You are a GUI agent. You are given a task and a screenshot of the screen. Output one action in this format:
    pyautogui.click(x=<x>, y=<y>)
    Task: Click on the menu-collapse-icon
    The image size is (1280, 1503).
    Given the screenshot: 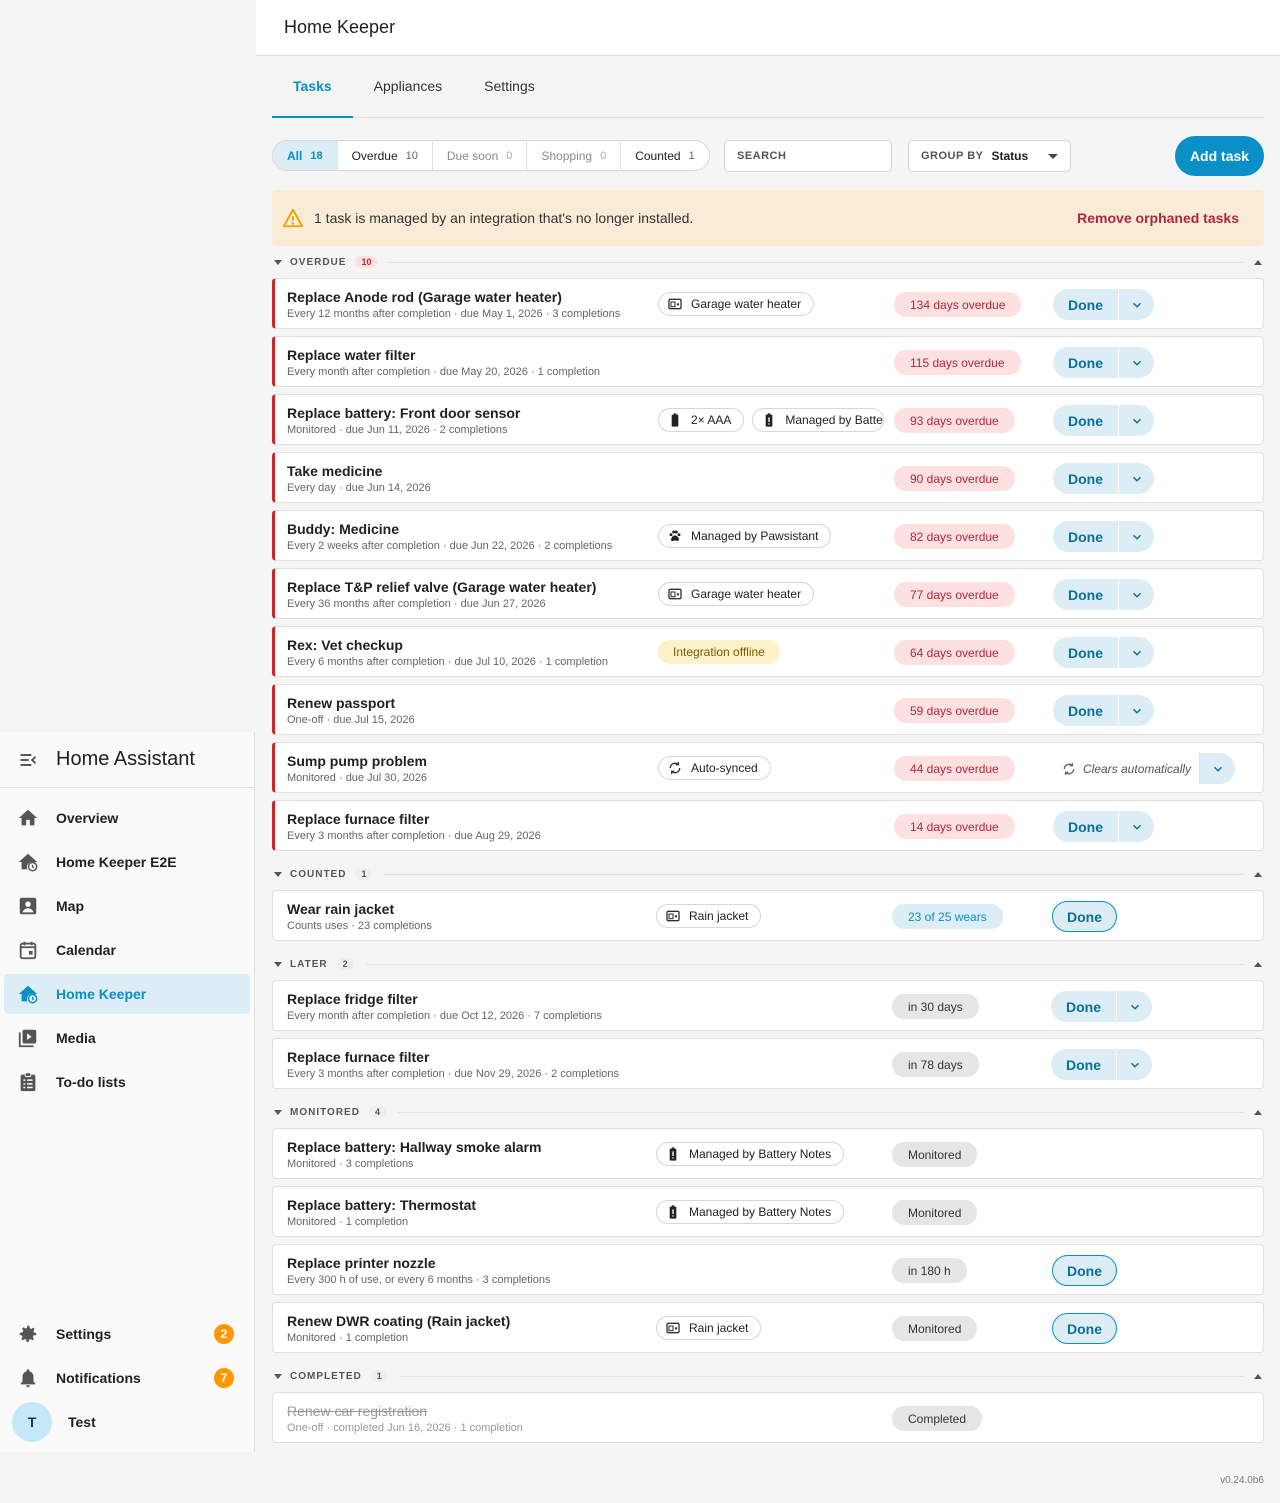 What is the action you would take?
    pyautogui.click(x=28, y=760)
    